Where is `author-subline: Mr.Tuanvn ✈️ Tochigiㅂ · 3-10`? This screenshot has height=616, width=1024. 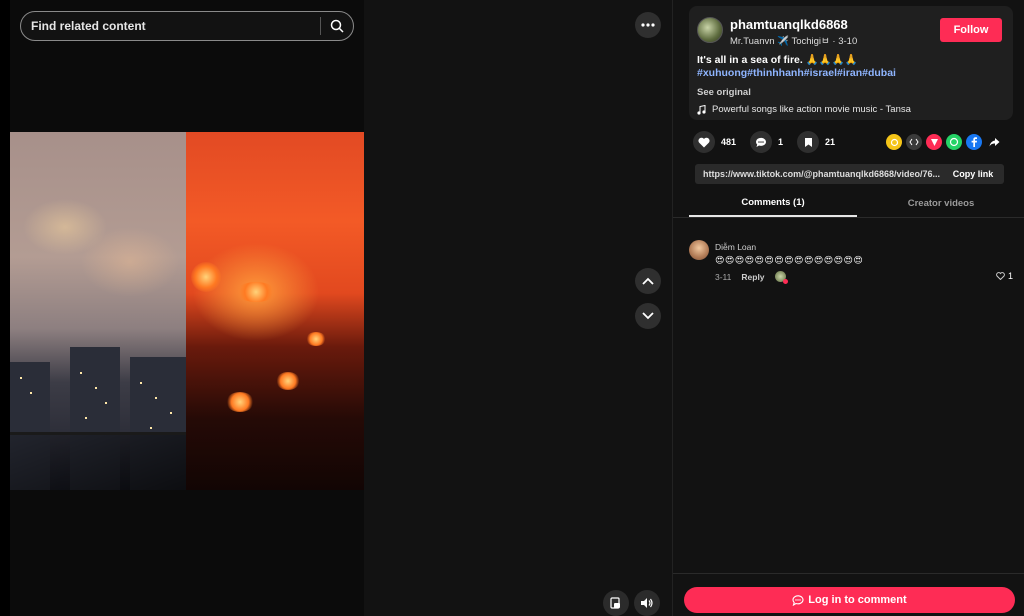
author-subline: Mr.Tuanvn ✈️ Tochigiㅂ · 3-10 is located at coordinates (793, 40).